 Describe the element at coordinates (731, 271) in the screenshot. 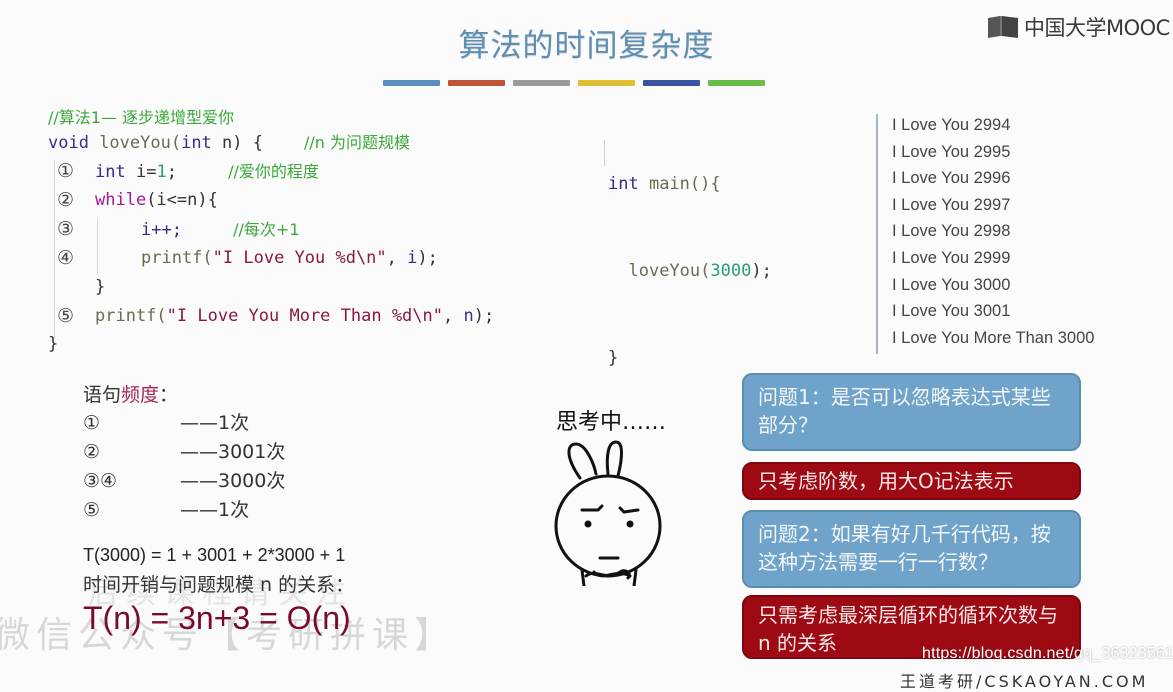

I see `number-literal: 3000` at that location.